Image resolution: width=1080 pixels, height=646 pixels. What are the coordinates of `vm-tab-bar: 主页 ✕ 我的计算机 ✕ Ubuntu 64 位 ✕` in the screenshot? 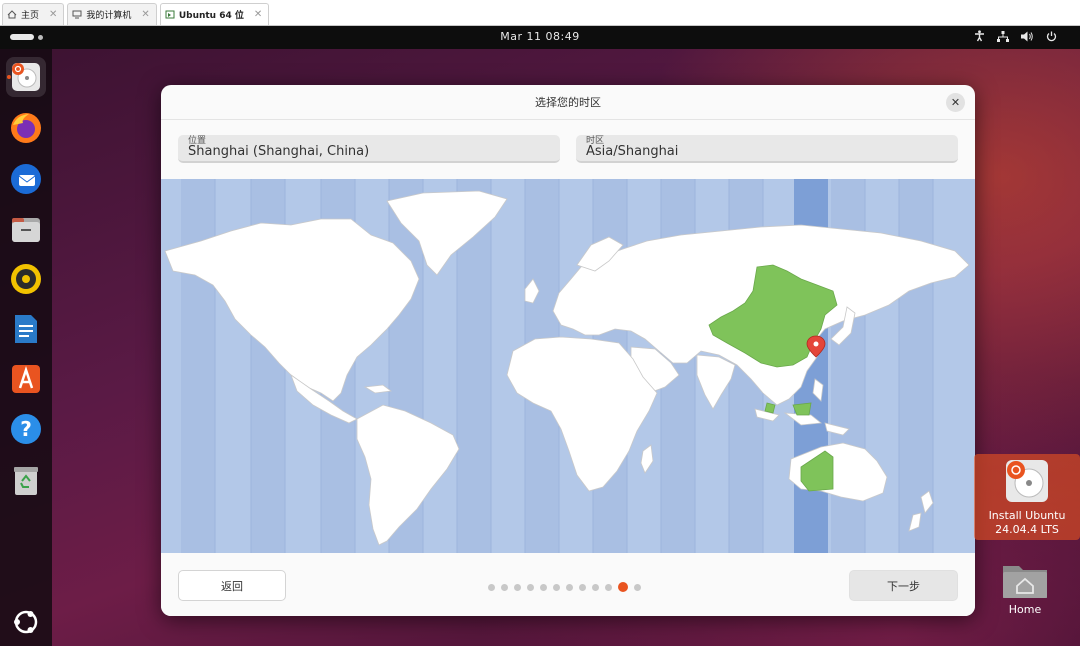 It's located at (540, 13).